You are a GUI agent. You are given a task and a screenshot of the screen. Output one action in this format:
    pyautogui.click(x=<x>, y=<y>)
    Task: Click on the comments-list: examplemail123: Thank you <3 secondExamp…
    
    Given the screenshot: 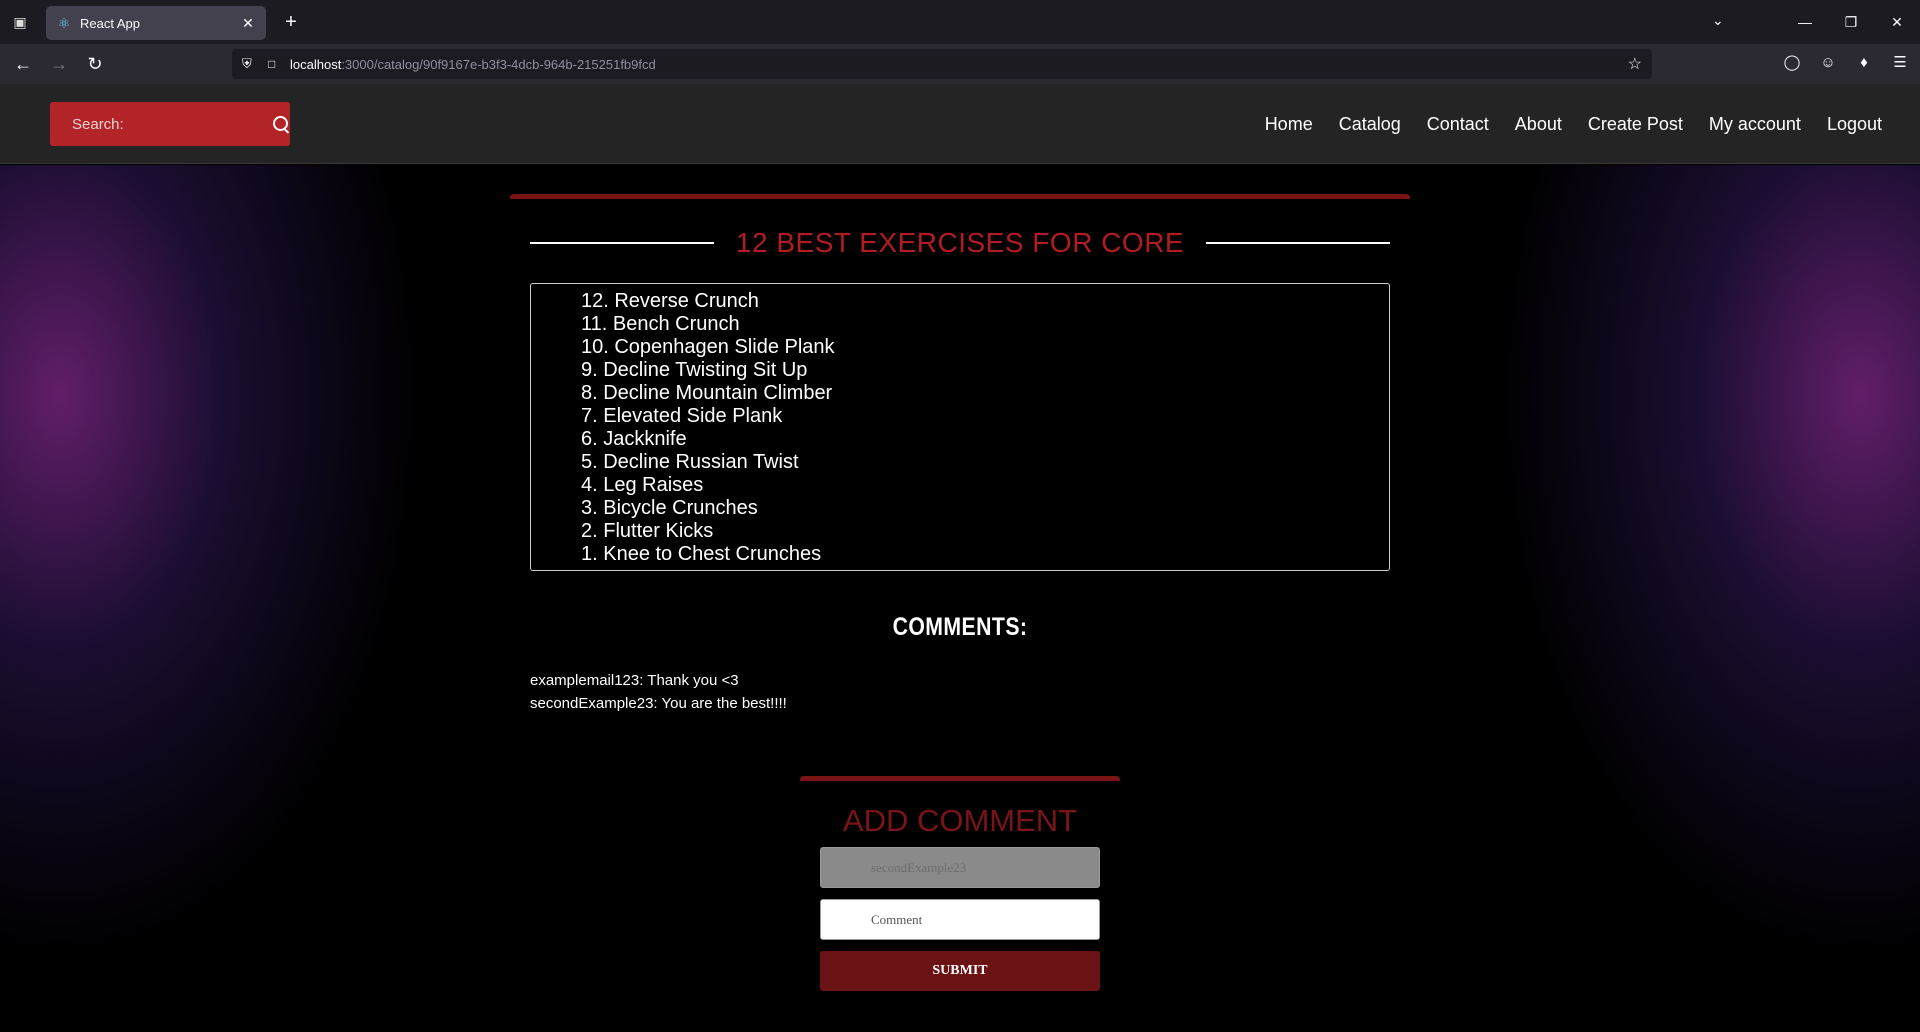 What is the action you would take?
    pyautogui.click(x=960, y=692)
    